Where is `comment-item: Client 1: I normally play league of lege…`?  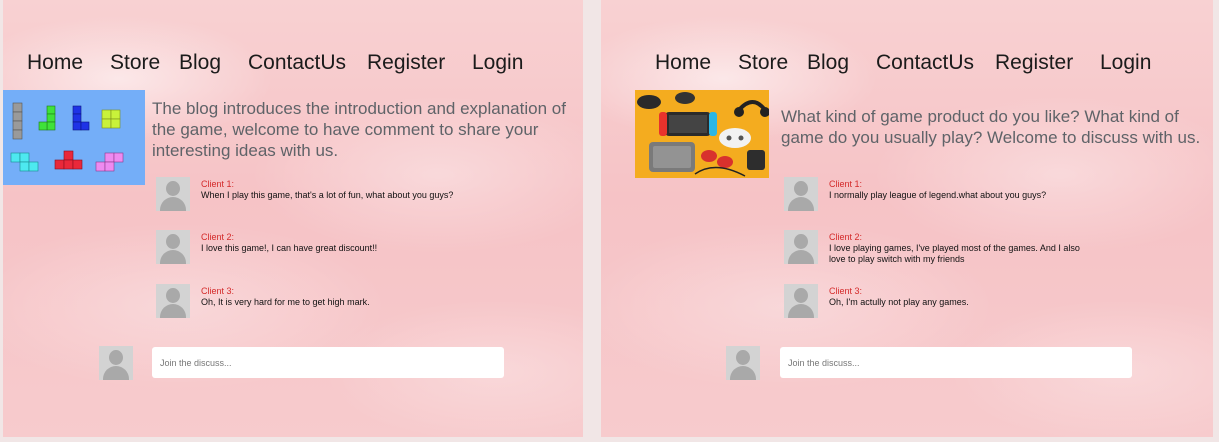 comment-item: Client 1: I normally play league of lege… is located at coordinates (969, 190).